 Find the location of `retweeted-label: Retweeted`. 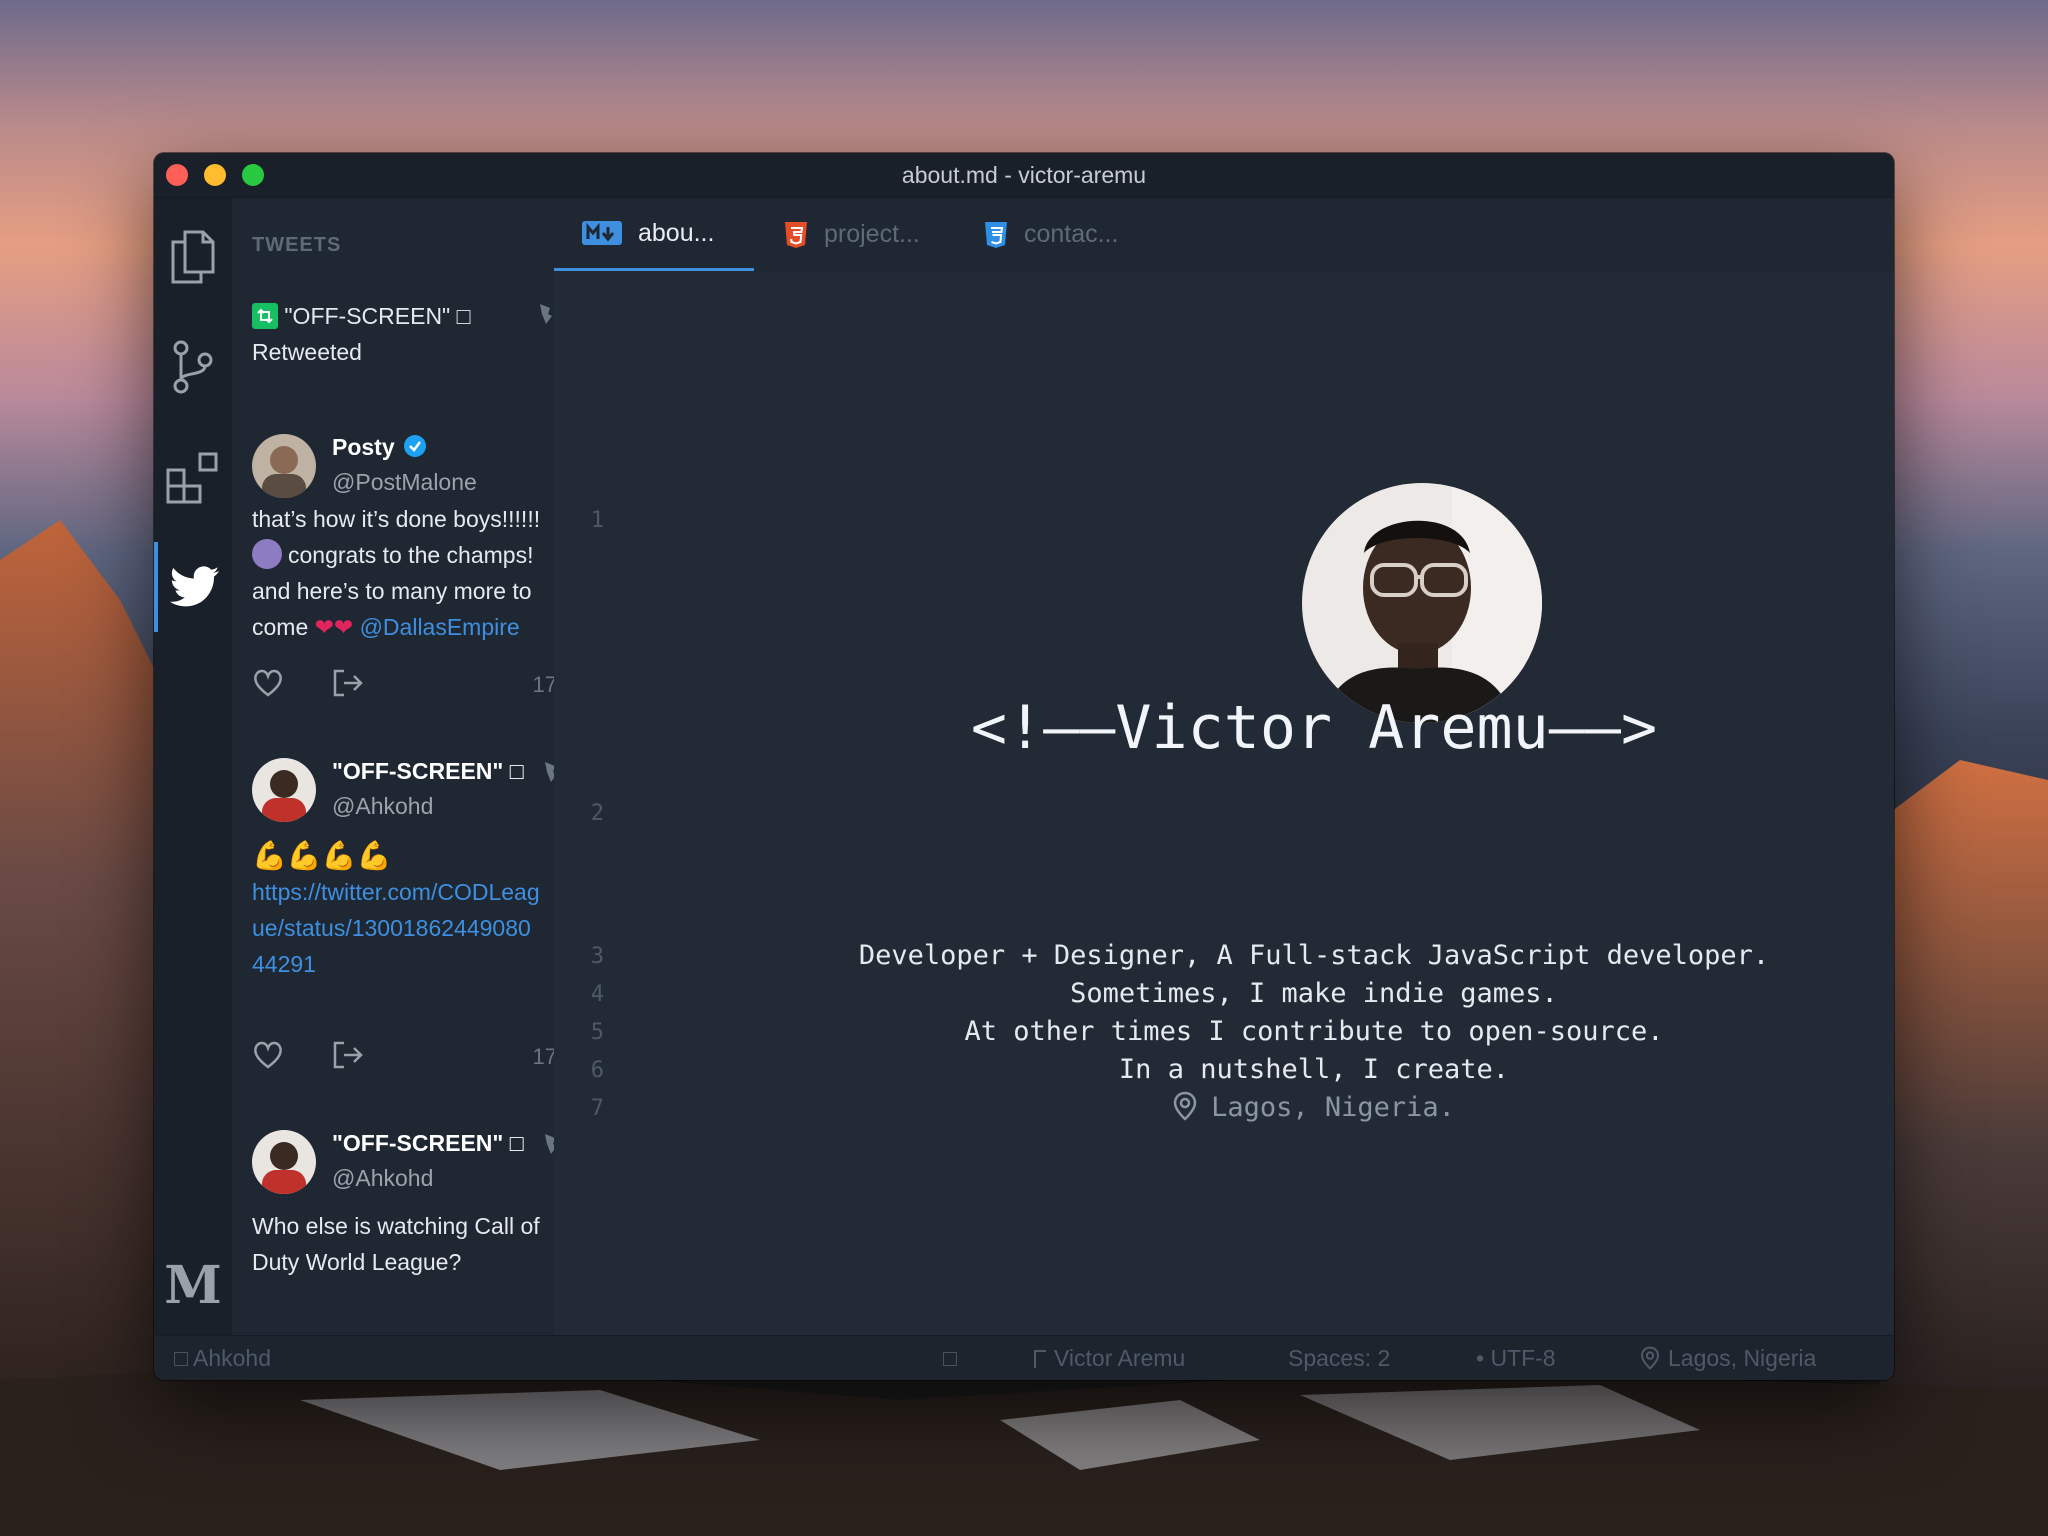

retweeted-label: Retweeted is located at coordinates (307, 352).